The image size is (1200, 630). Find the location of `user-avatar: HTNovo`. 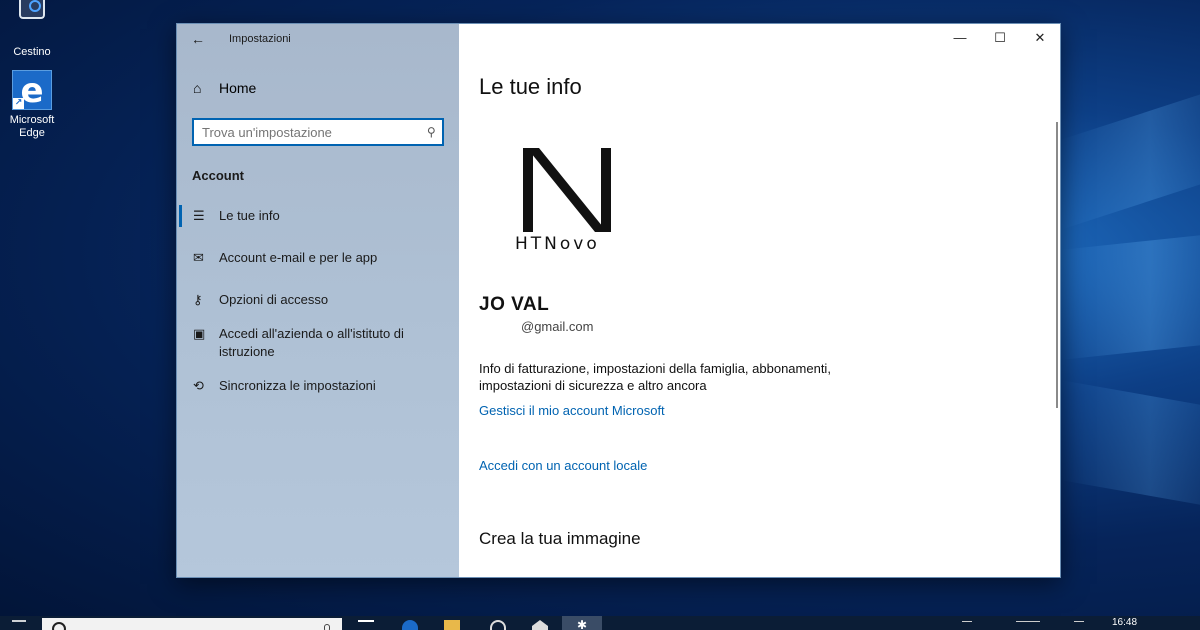

user-avatar: HTNovo is located at coordinates (566, 203).